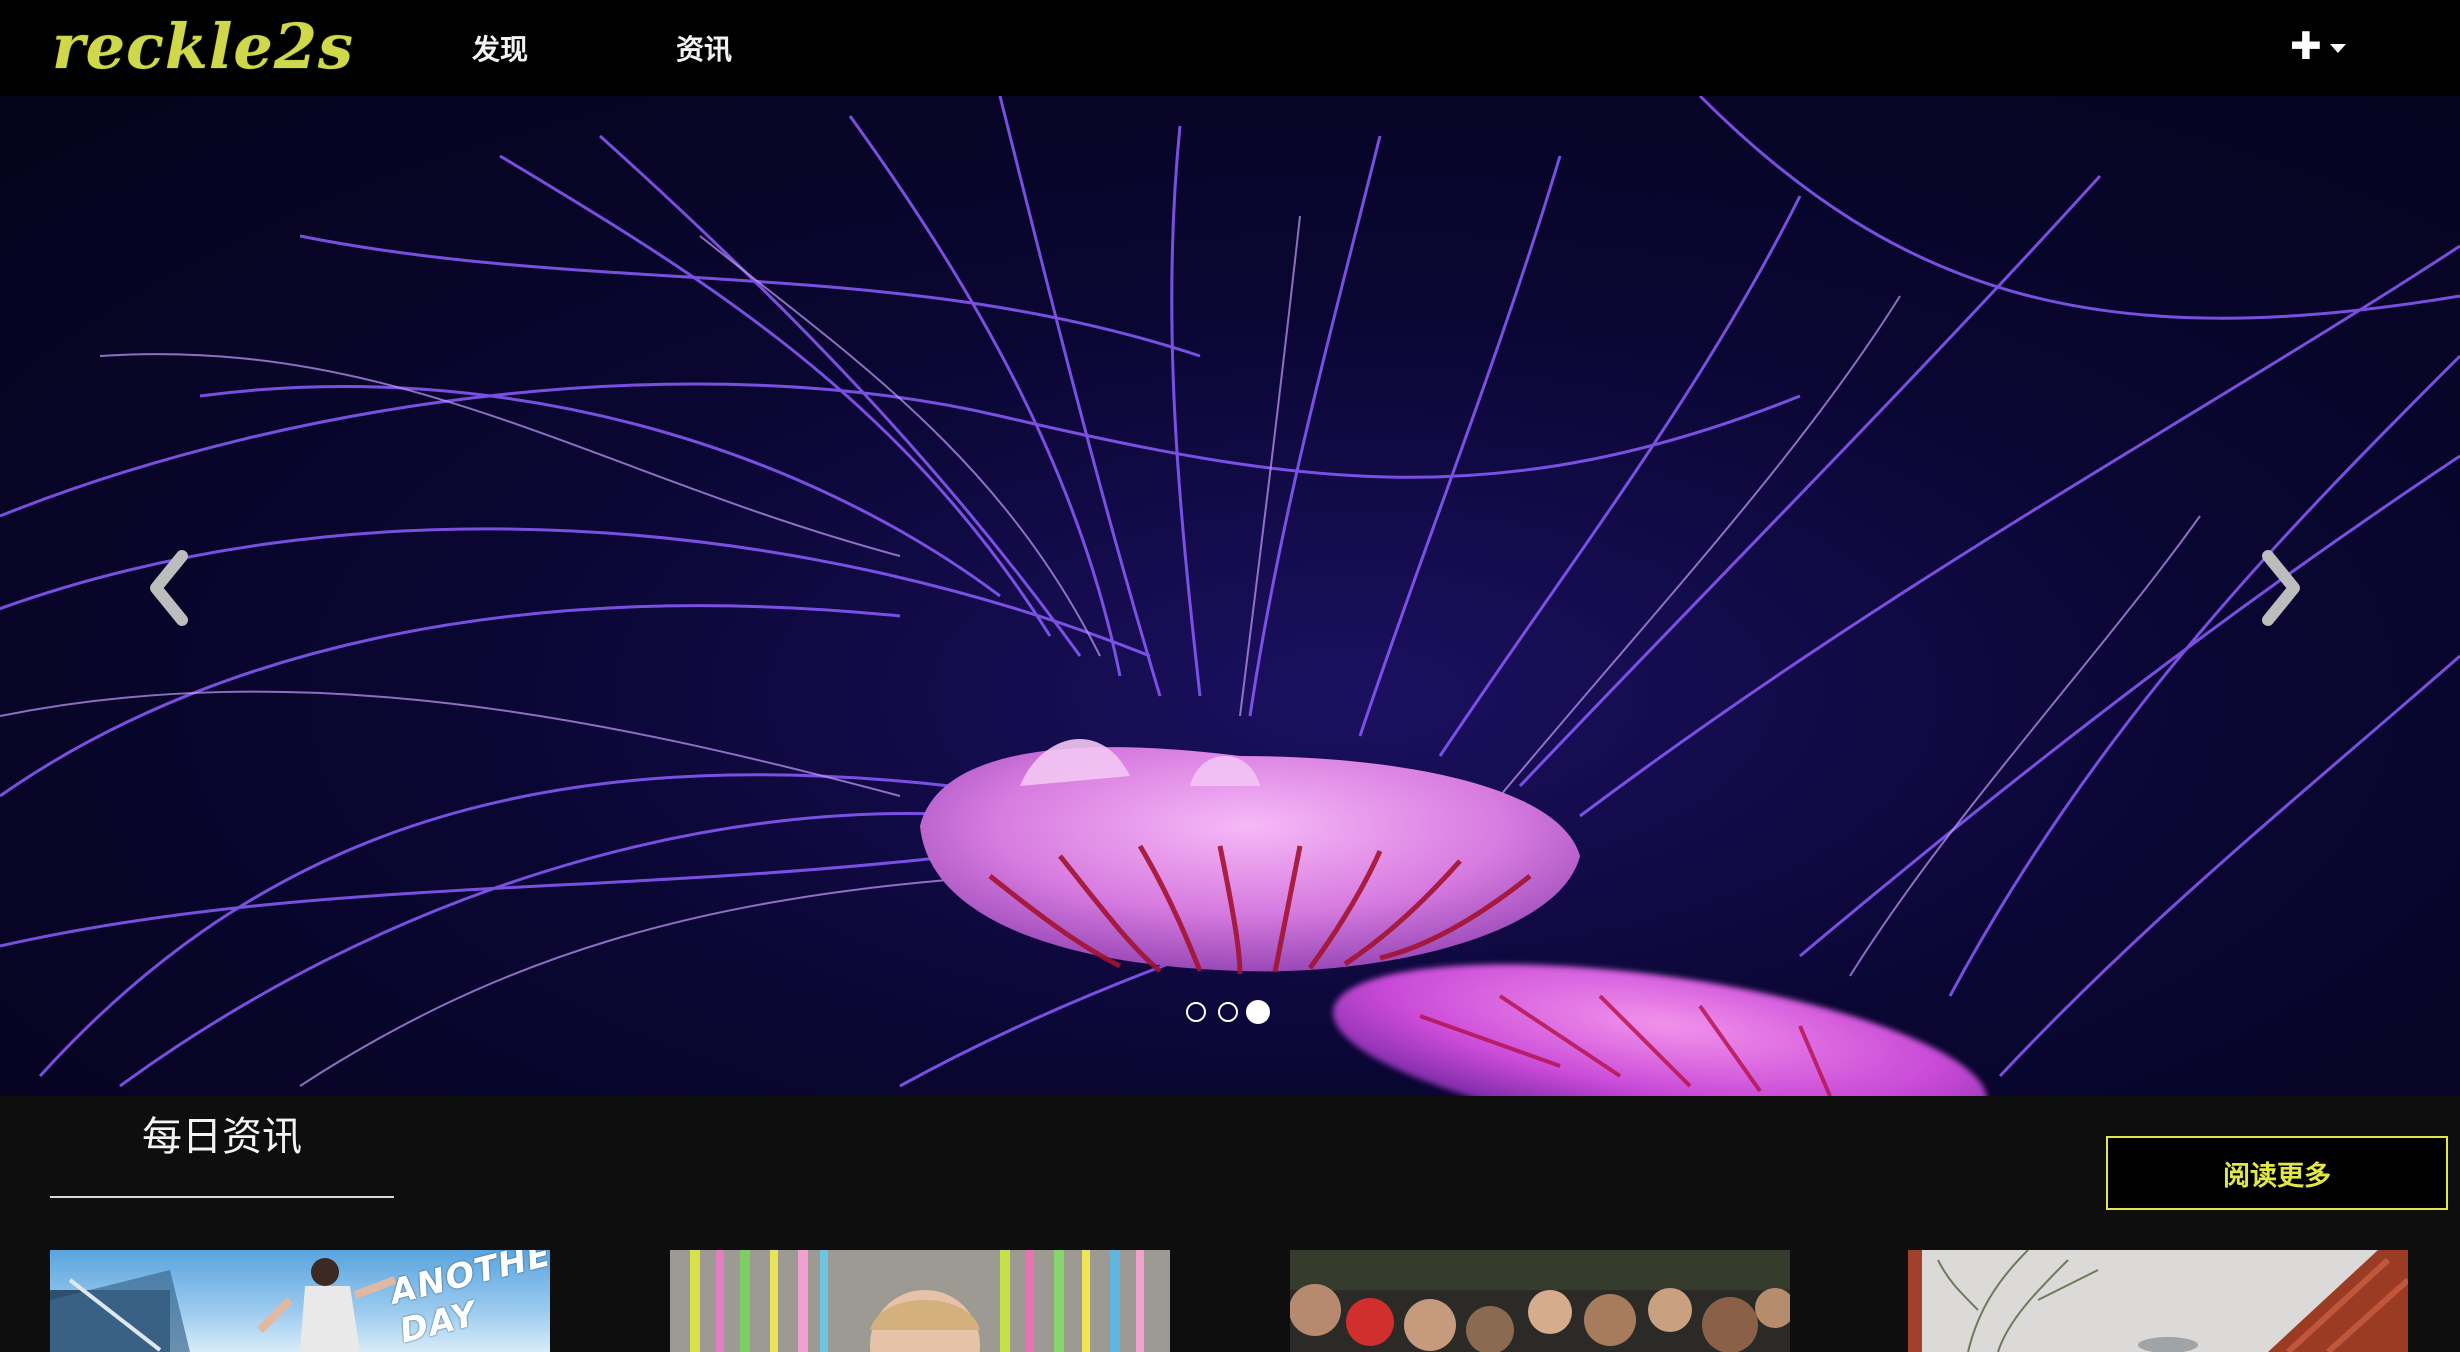 This screenshot has height=1352, width=2460. I want to click on section-title: 每日资讯, so click(222, 1137).